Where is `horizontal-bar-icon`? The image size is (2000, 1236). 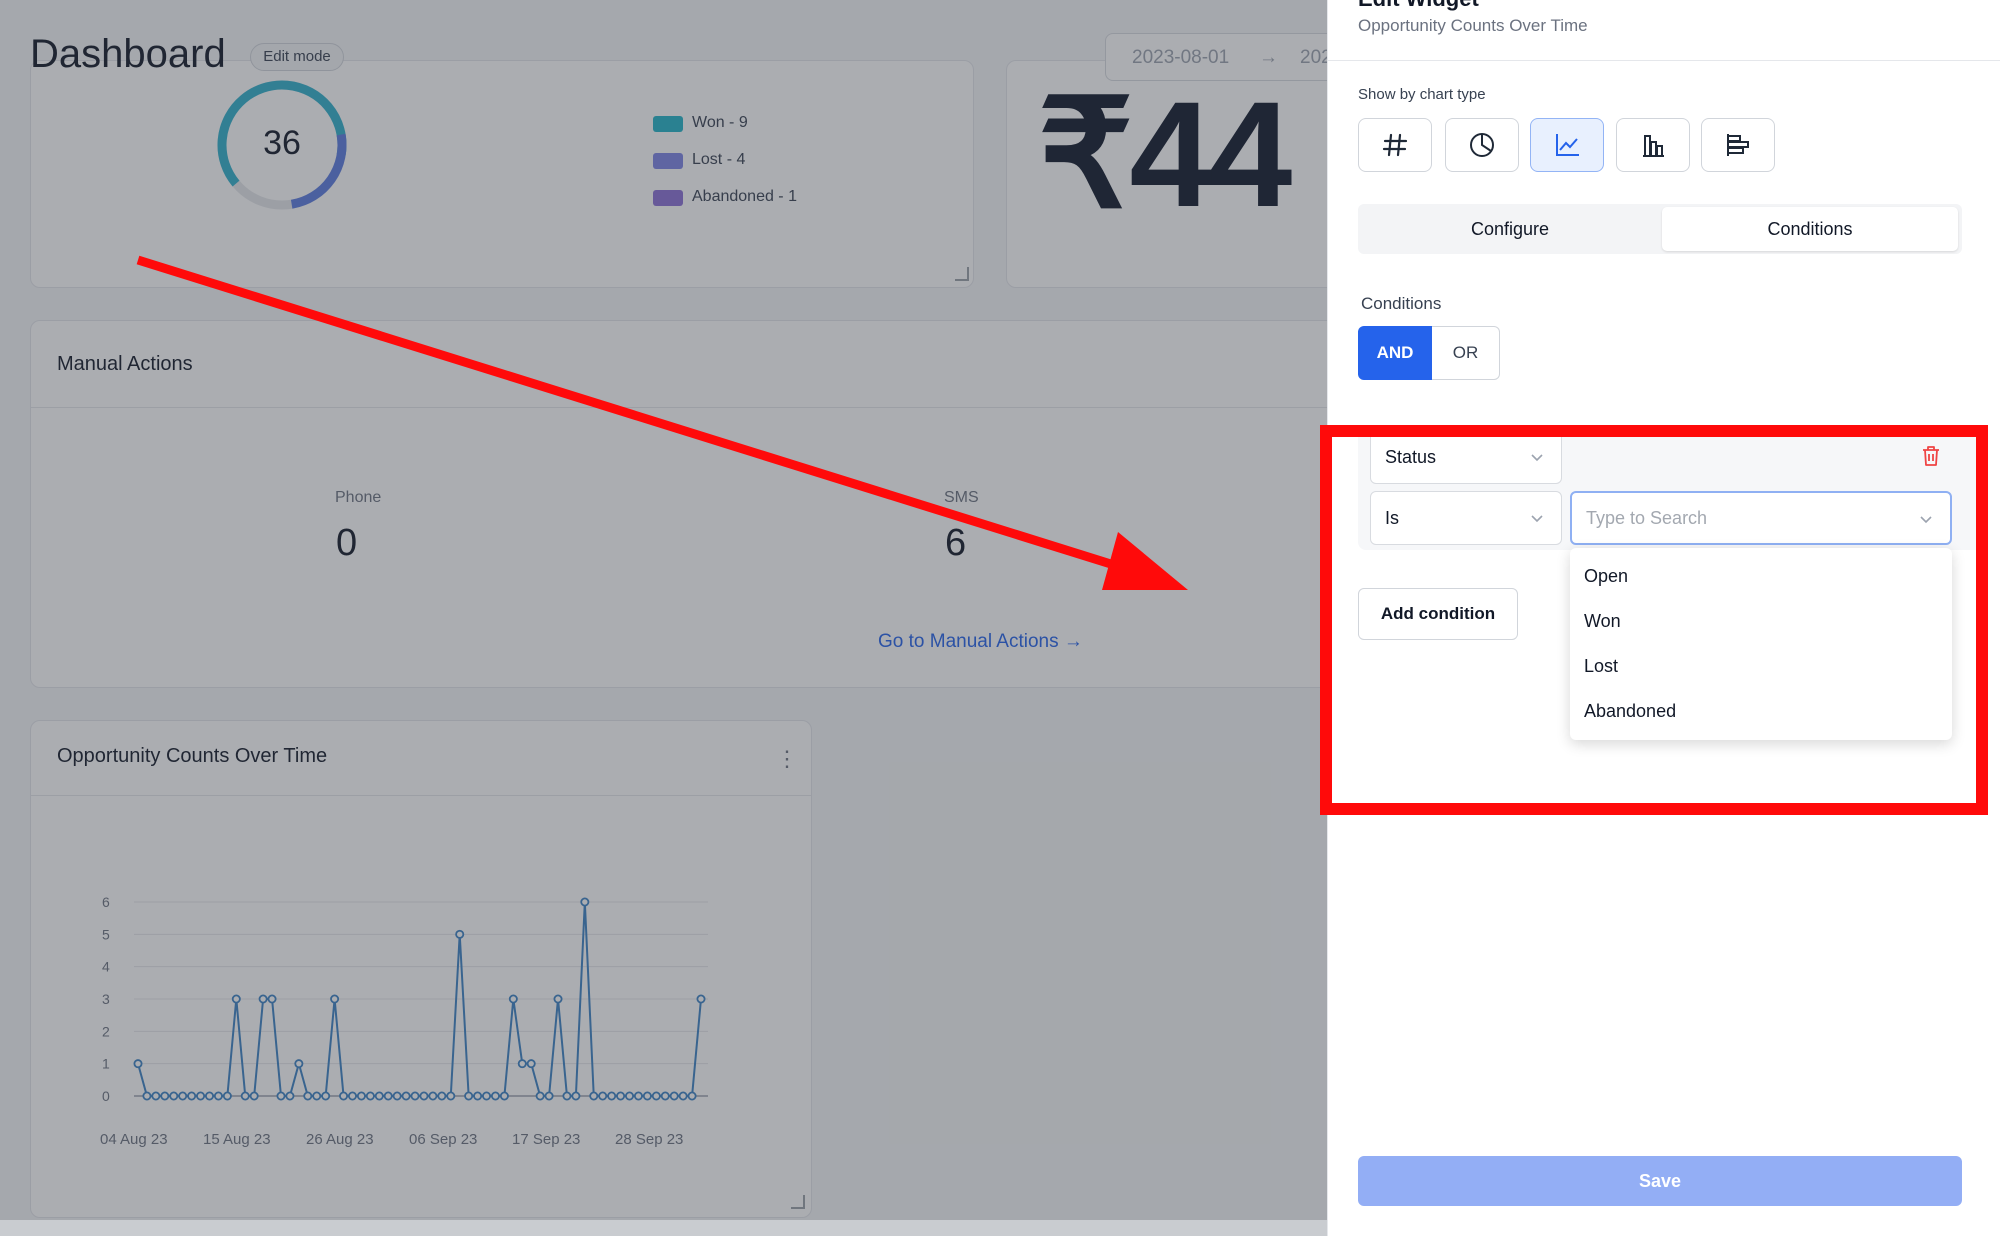 horizontal-bar-icon is located at coordinates (1738, 145).